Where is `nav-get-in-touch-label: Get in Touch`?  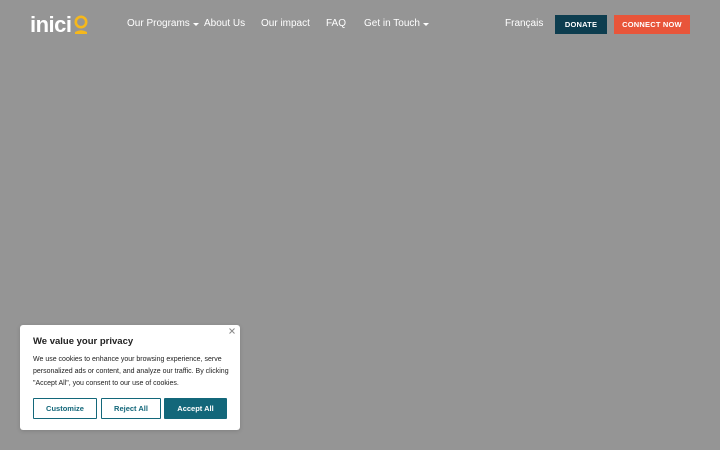
nav-get-in-touch-label: Get in Touch is located at coordinates (392, 23).